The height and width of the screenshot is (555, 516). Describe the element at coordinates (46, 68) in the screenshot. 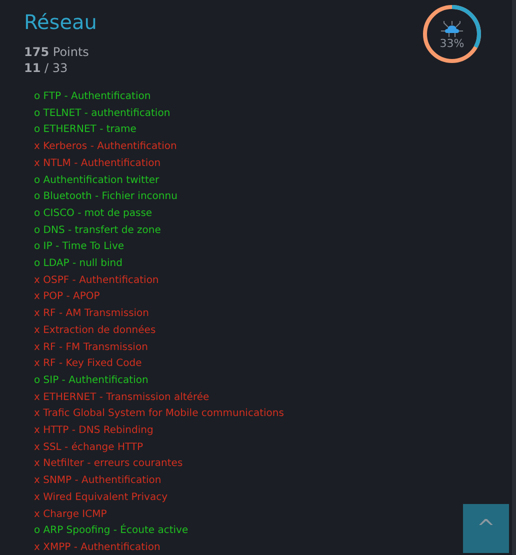

I see `progress-count: 11 / 33` at that location.